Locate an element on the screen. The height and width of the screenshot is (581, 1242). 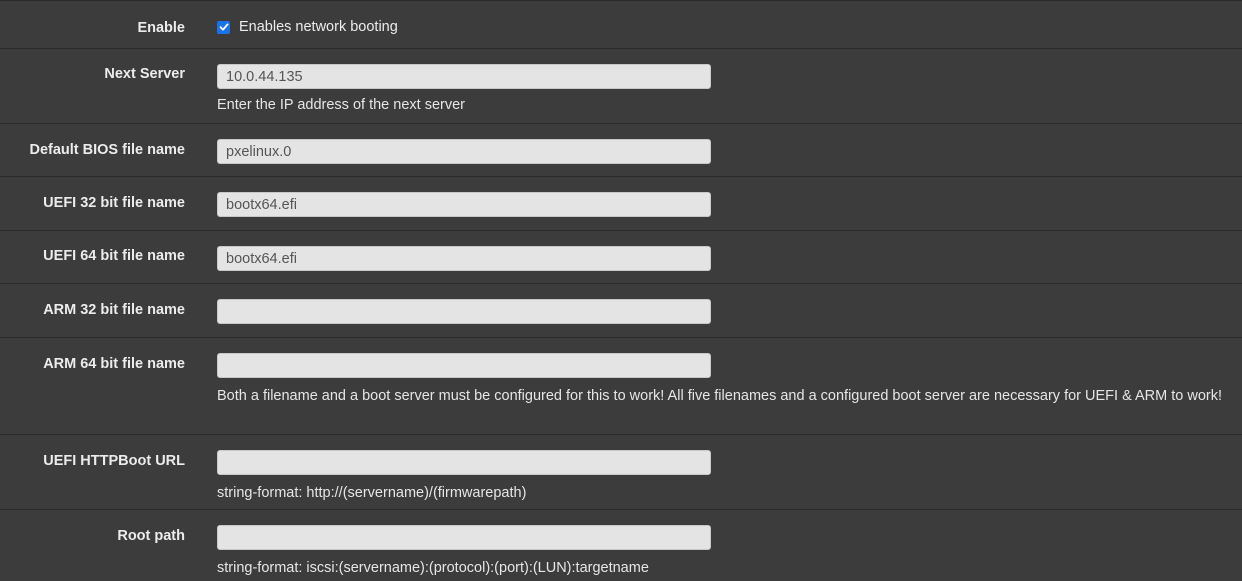
row-uefi32-file: UEFI 32 bit file name is located at coordinates (621, 203).